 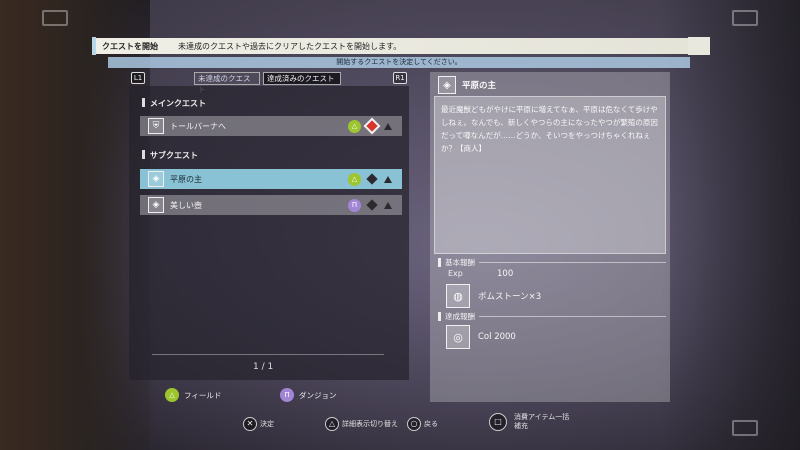 What do you see at coordinates (552, 262) in the screenshot?
I see `basic-reward-heading: 基本報酬` at bounding box center [552, 262].